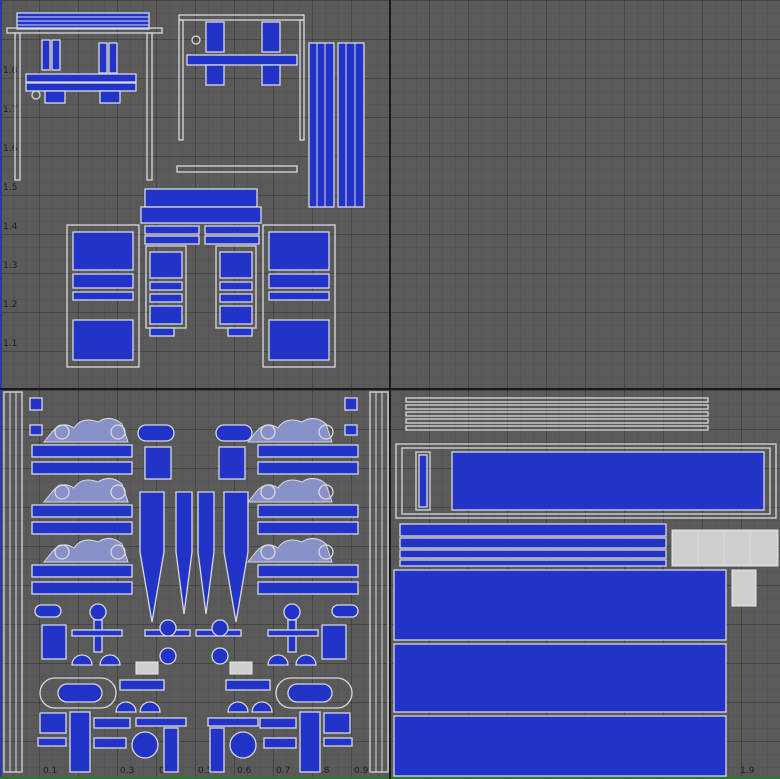 The width and height of the screenshot is (780, 779). Describe the element at coordinates (196, 688) in the screenshot. I see `uv-island-small-parts` at that location.